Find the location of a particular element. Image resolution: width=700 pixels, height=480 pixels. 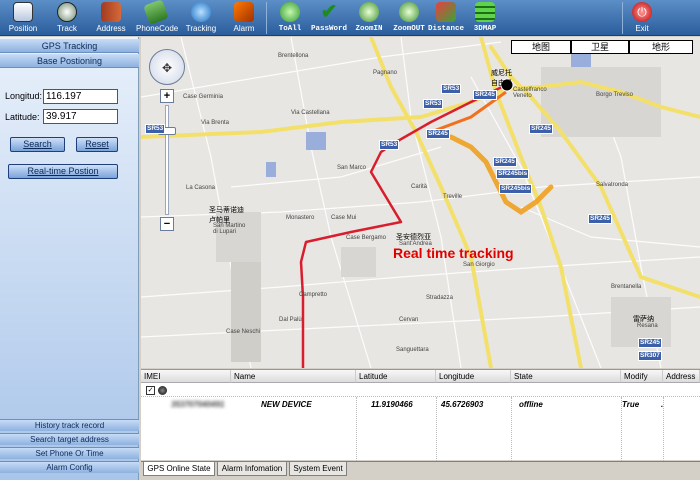

brentellona-label: Brentellona is located at coordinates (293, 56).